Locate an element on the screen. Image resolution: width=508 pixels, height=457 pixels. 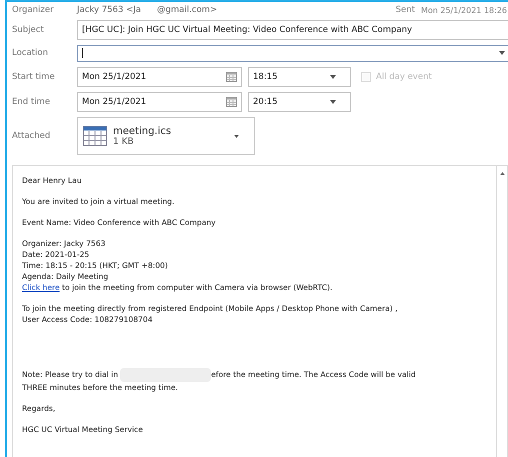
organizer-email-domain: @gmail.com> is located at coordinates (187, 10).